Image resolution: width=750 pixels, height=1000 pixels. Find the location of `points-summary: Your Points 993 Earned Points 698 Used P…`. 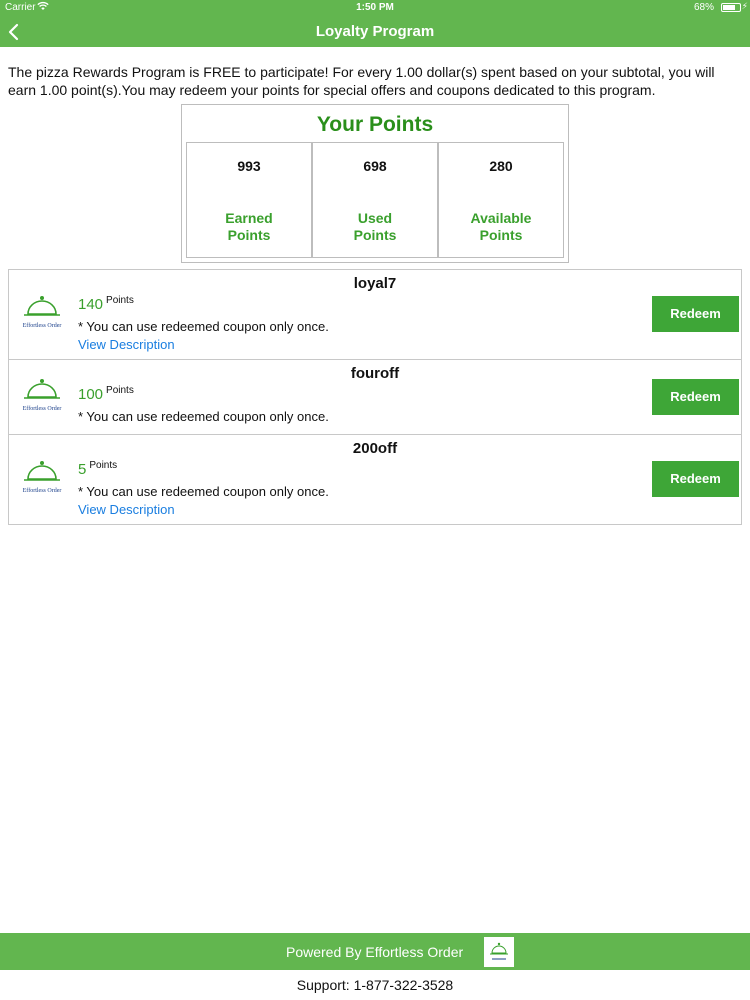

points-summary: Your Points 993 Earned Points 698 Used P… is located at coordinates (375, 183).